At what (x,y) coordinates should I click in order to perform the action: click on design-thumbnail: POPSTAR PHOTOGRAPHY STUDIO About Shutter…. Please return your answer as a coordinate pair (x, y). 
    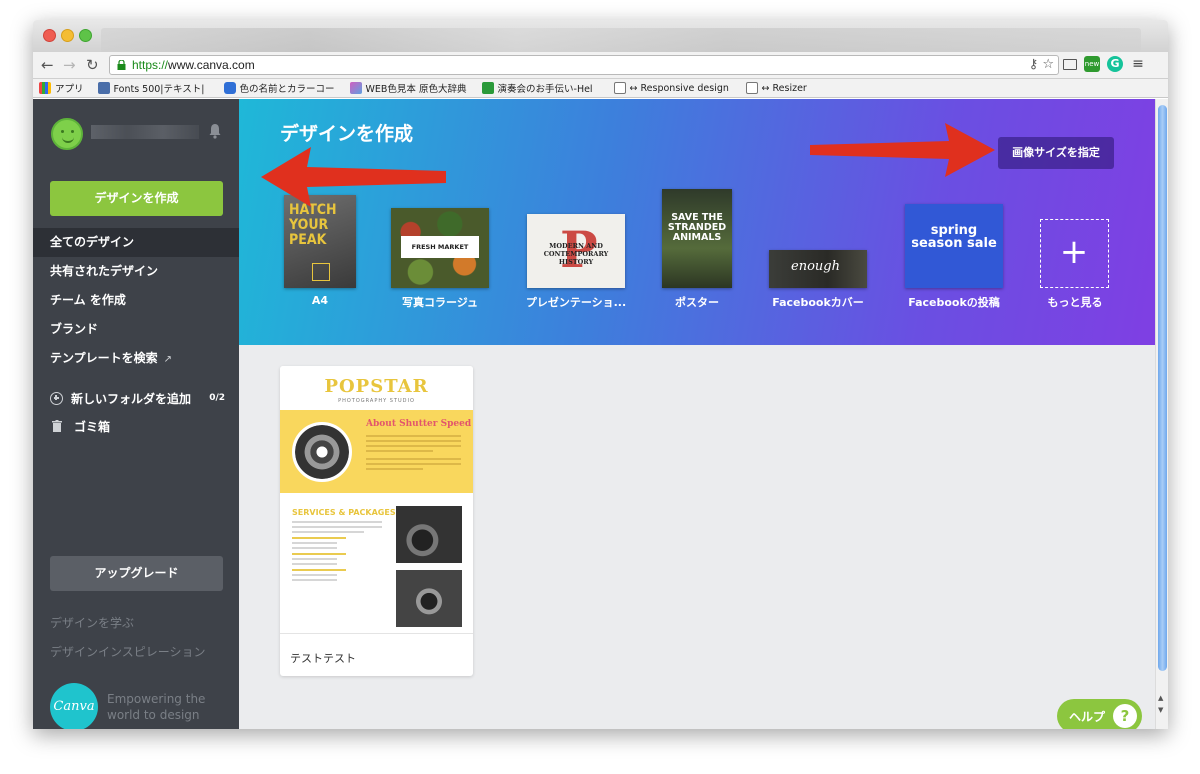
    Looking at the image, I should click on (376, 500).